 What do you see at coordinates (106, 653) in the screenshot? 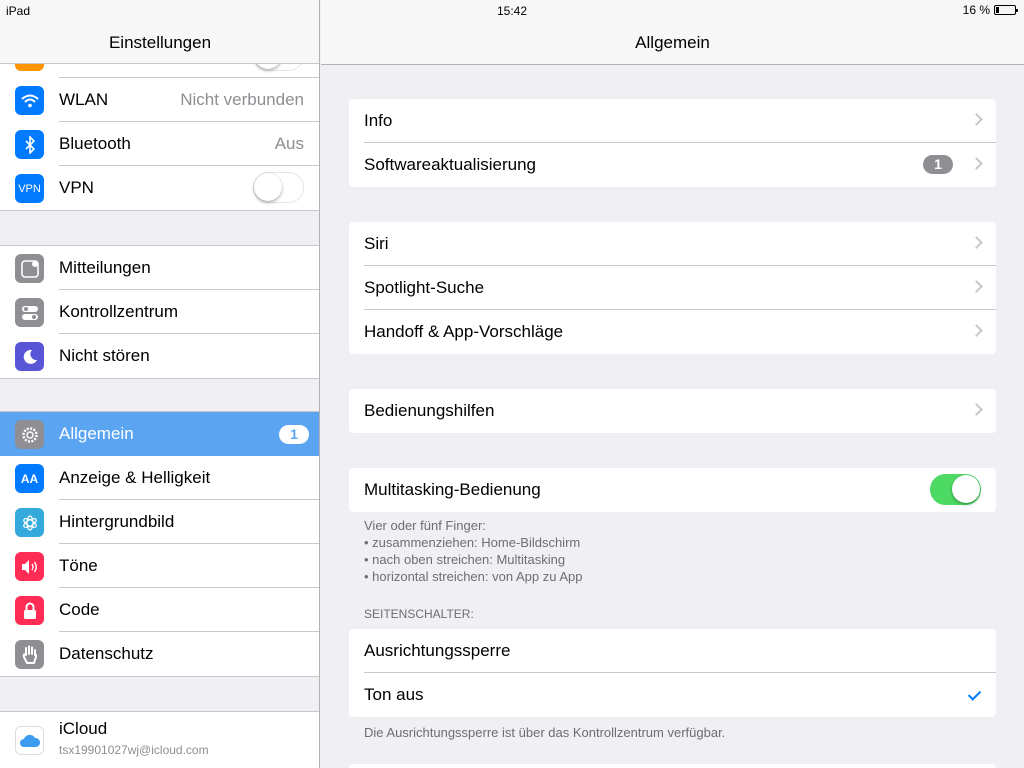
I see `sidebar-item-label: Datenschutz` at bounding box center [106, 653].